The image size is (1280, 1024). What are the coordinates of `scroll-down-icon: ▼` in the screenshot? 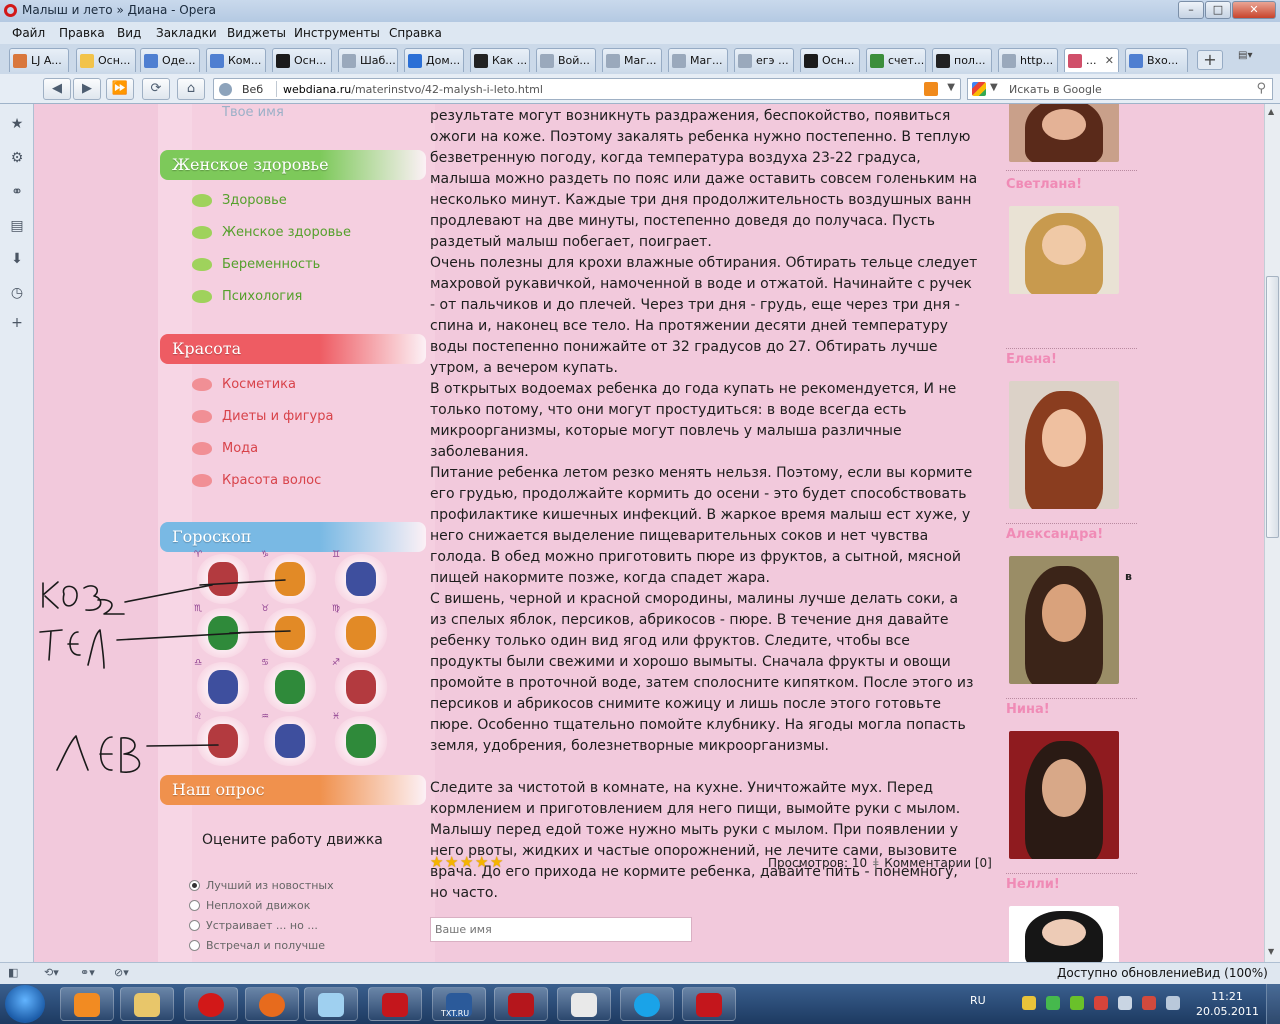 It's located at (1271, 951).